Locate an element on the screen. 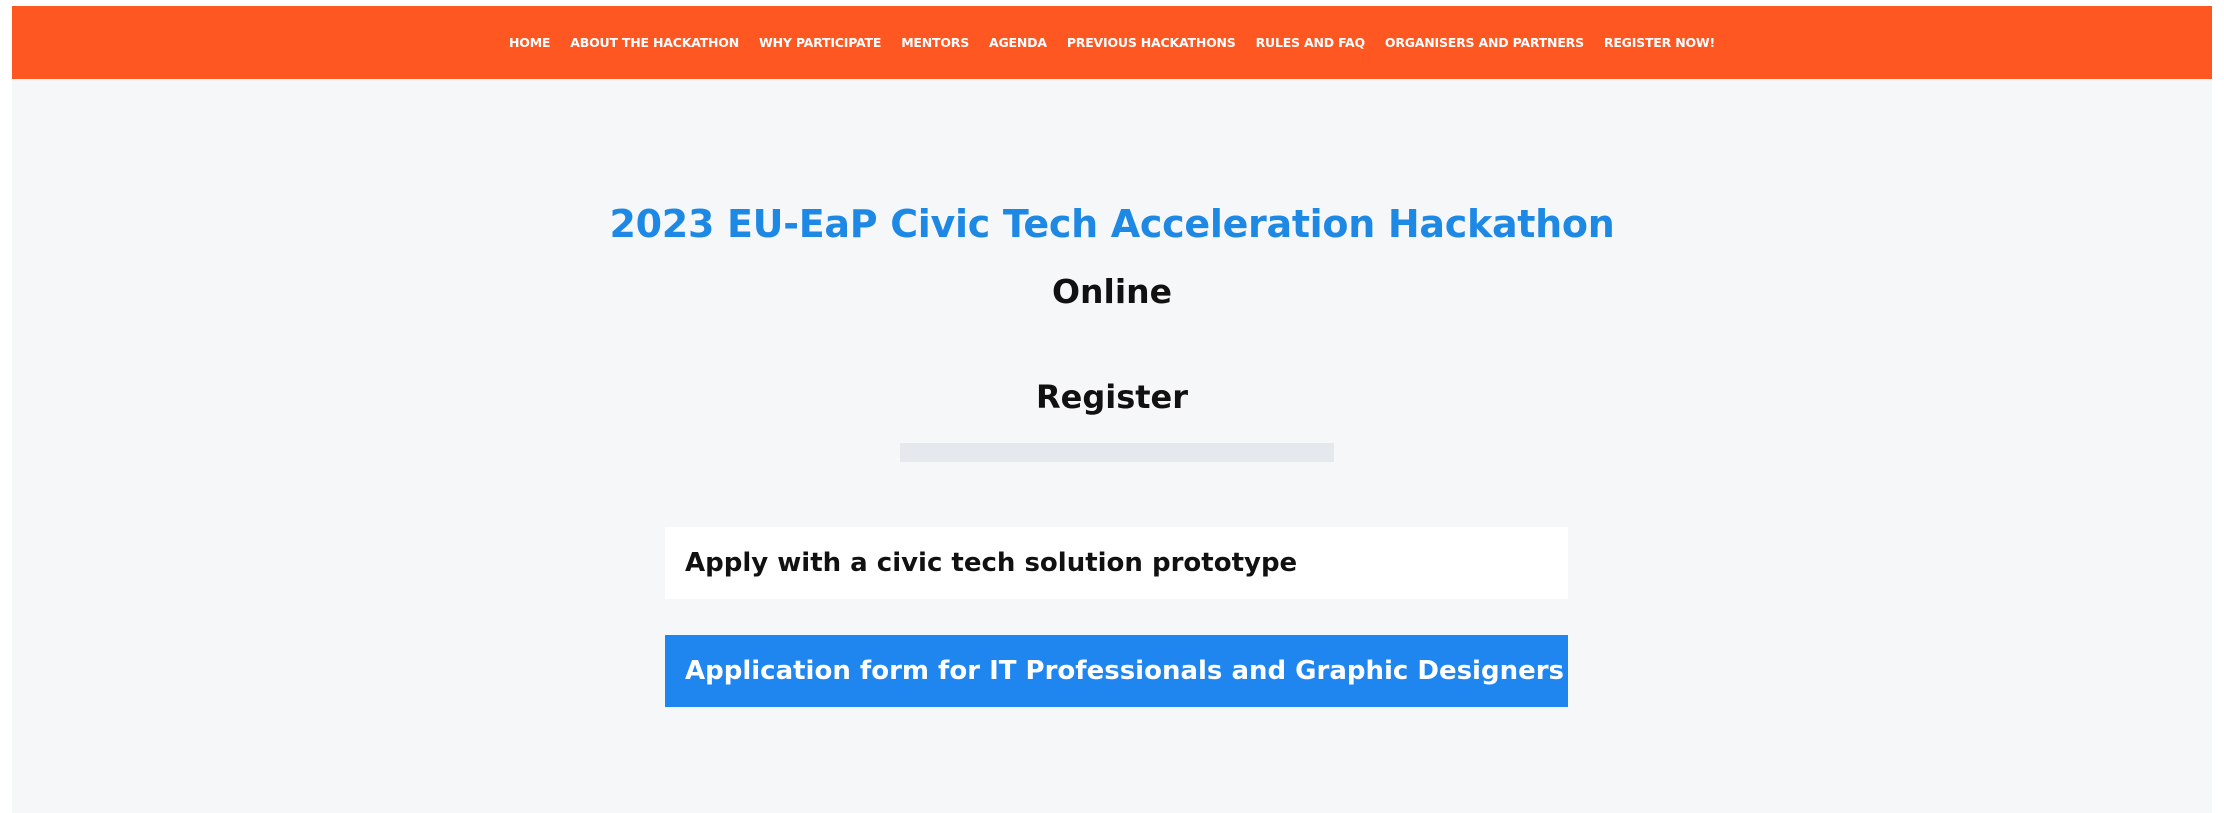  nav-home: HOME is located at coordinates (529, 42).